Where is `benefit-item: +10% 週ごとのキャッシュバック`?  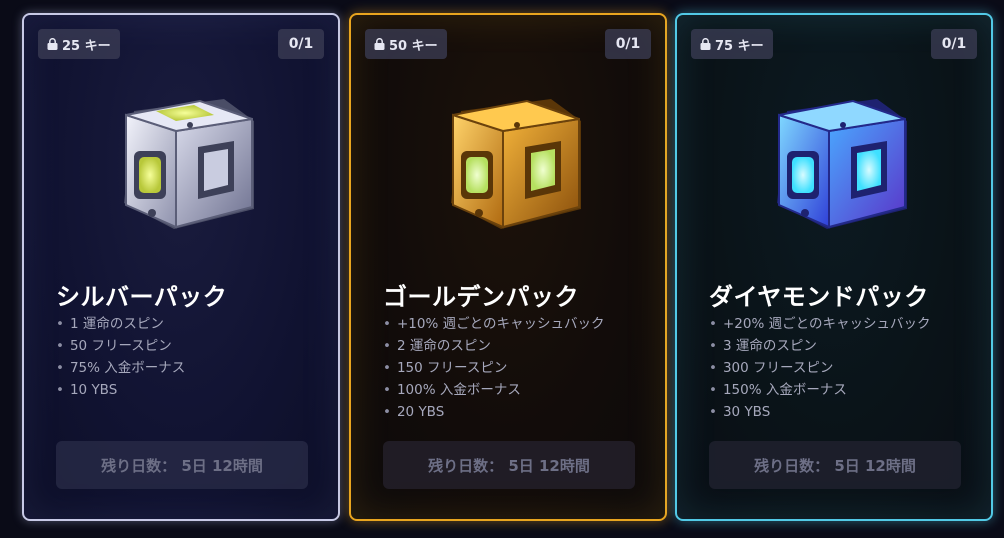 benefit-item: +10% 週ごとのキャッシュバック is located at coordinates (493, 324).